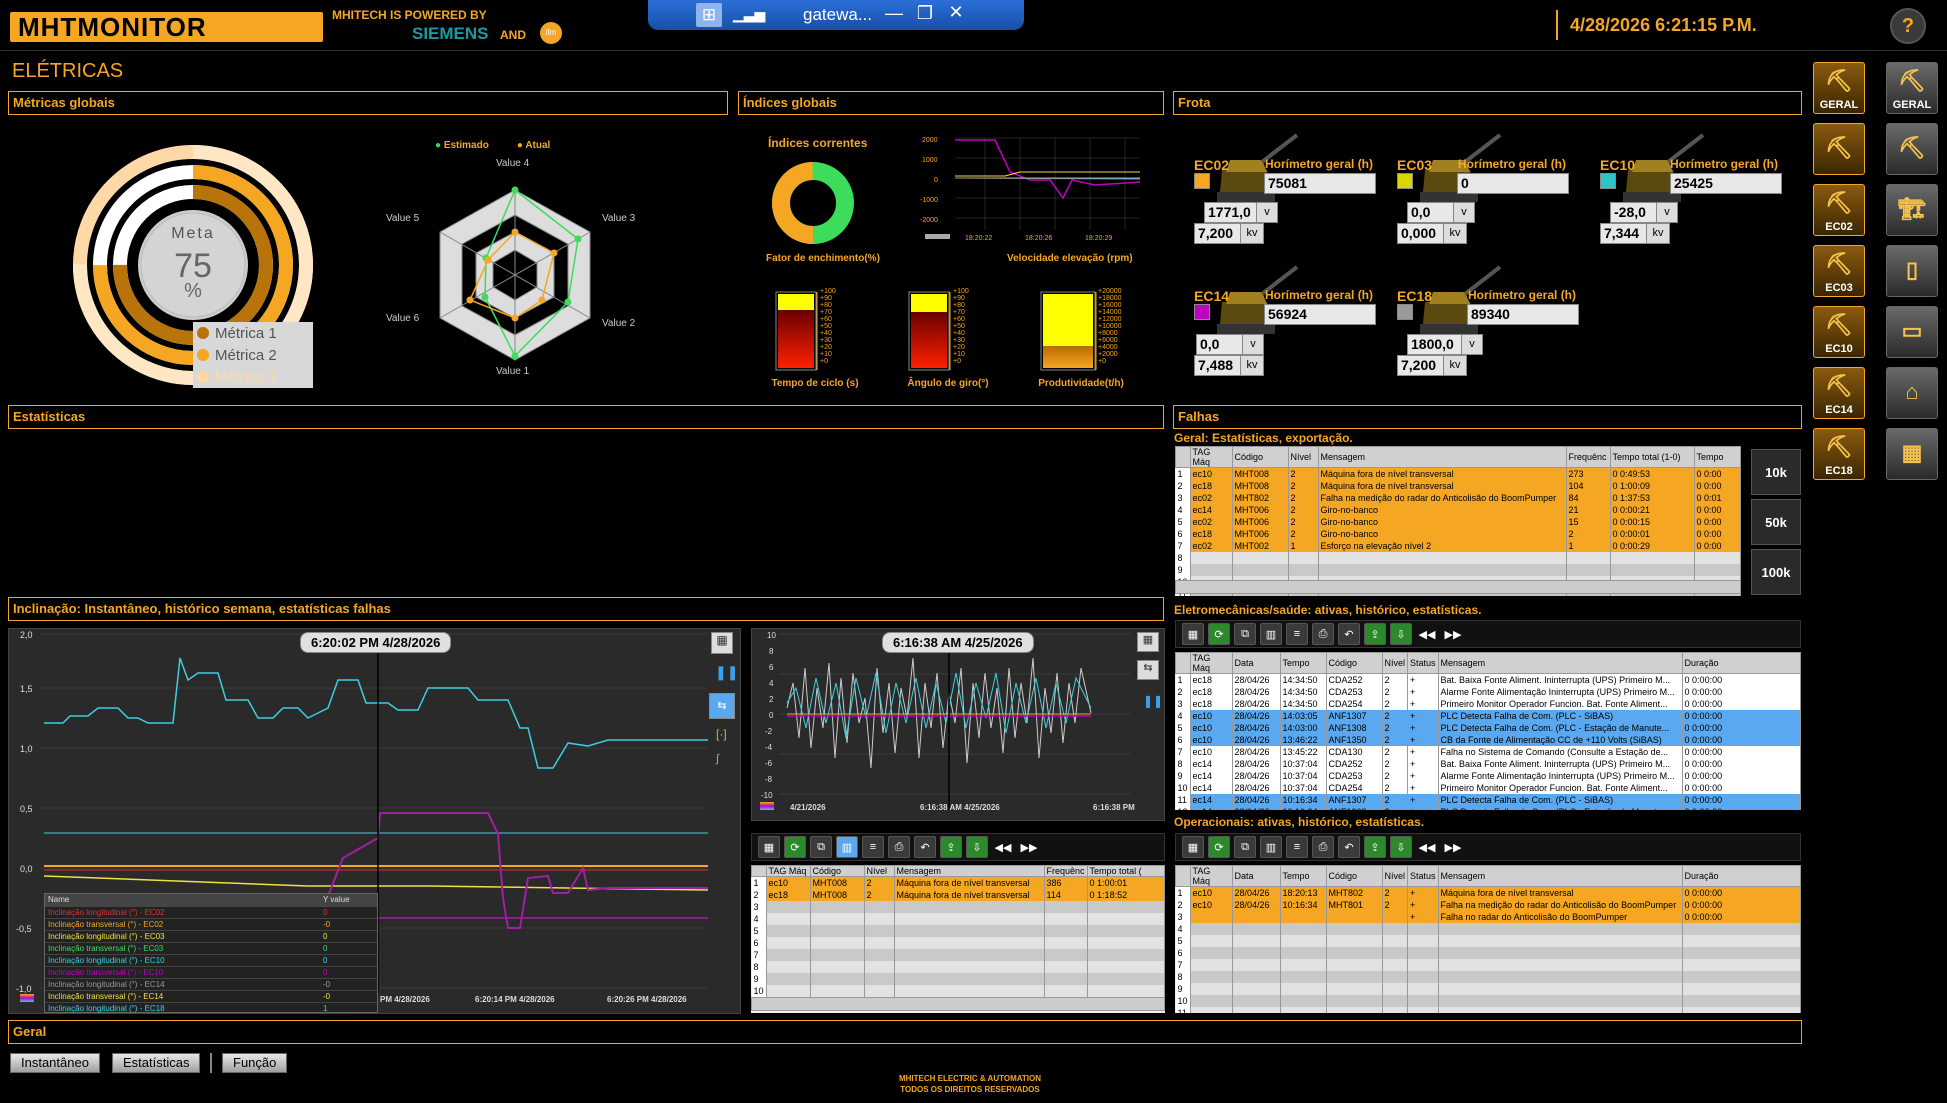 Image resolution: width=1947 pixels, height=1103 pixels. What do you see at coordinates (1652, 457) in the screenshot?
I see `col-header: Tempo total (1-0)` at bounding box center [1652, 457].